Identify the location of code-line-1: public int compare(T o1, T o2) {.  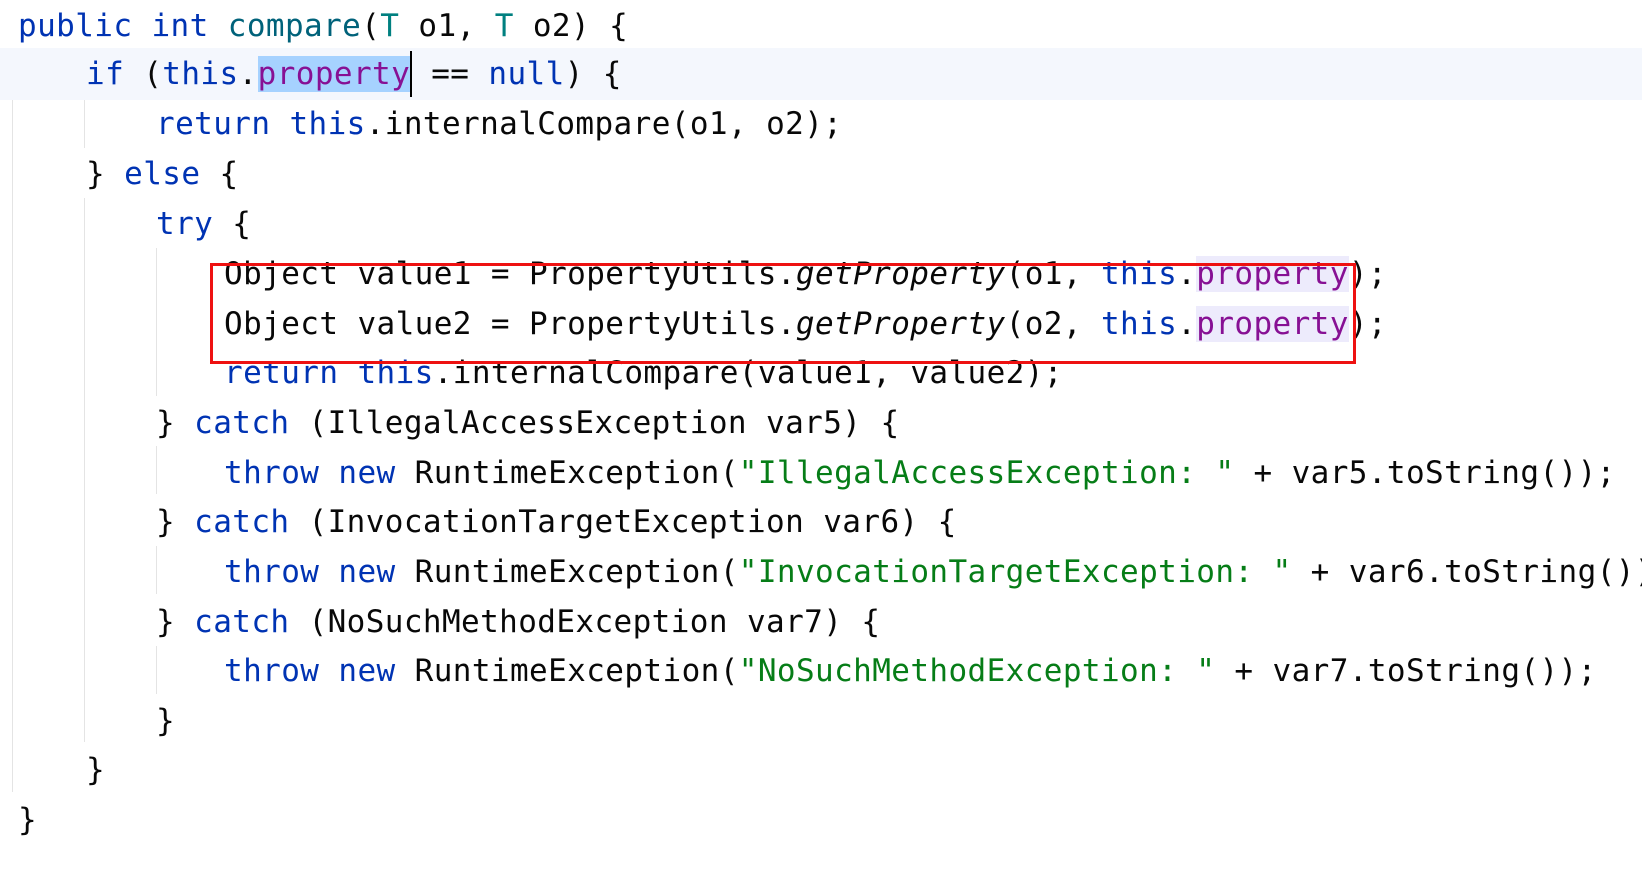
(314, 26).